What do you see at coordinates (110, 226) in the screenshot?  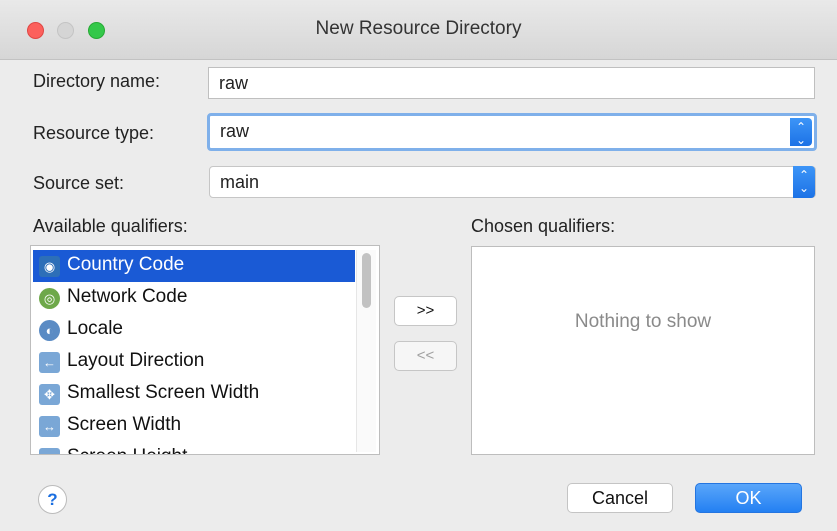 I see `available-qualifiers-label: Available qualifiers:` at bounding box center [110, 226].